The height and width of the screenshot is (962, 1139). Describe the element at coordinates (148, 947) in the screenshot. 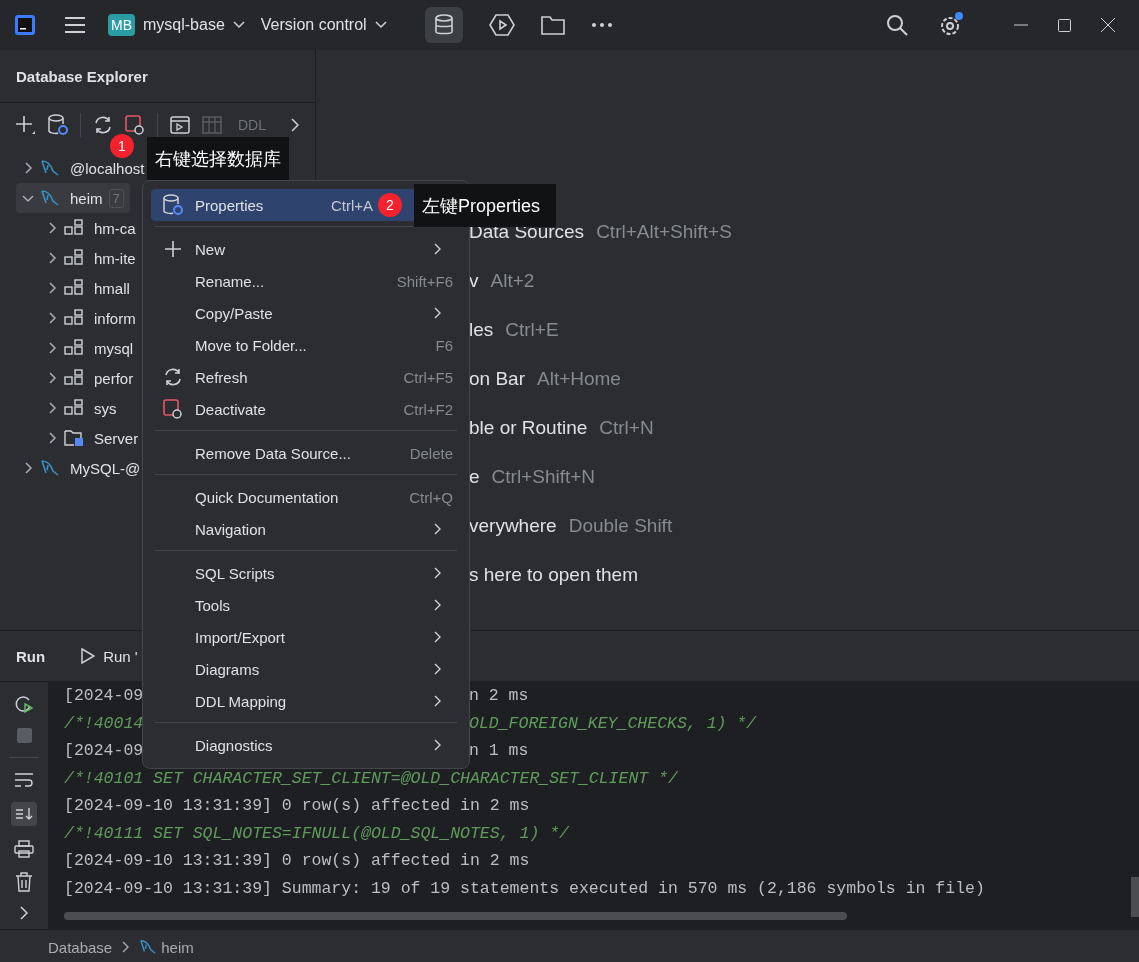

I see `dolphin-icon` at that location.